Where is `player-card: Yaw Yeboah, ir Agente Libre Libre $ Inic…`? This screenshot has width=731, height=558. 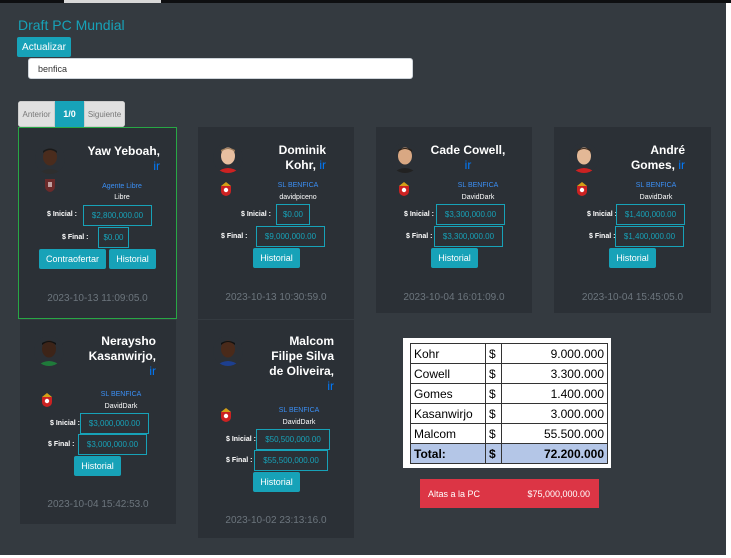
player-card: Yaw Yeboah, ir Agente Libre Libre $ Inic… is located at coordinates (97, 223).